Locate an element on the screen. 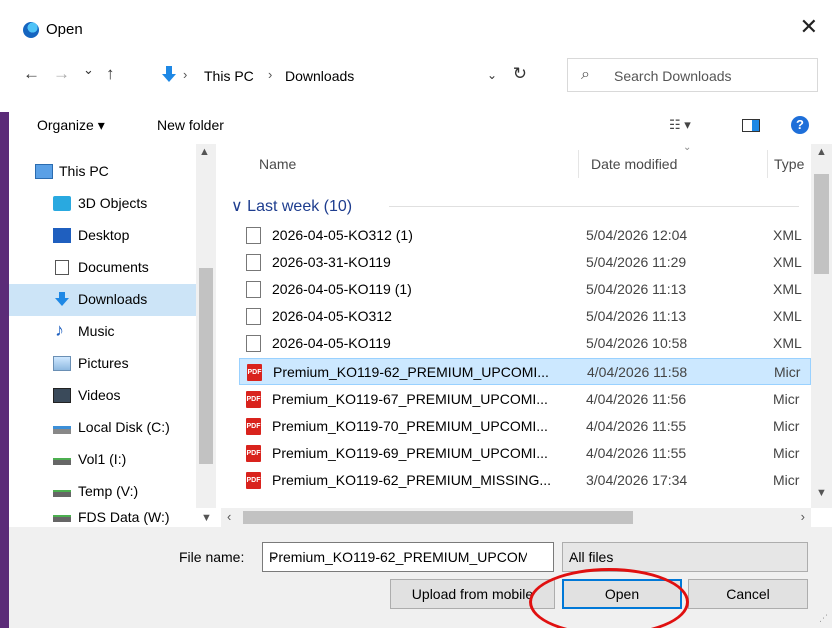  file-date: 4/04/2026 11:55 is located at coordinates (636, 426).